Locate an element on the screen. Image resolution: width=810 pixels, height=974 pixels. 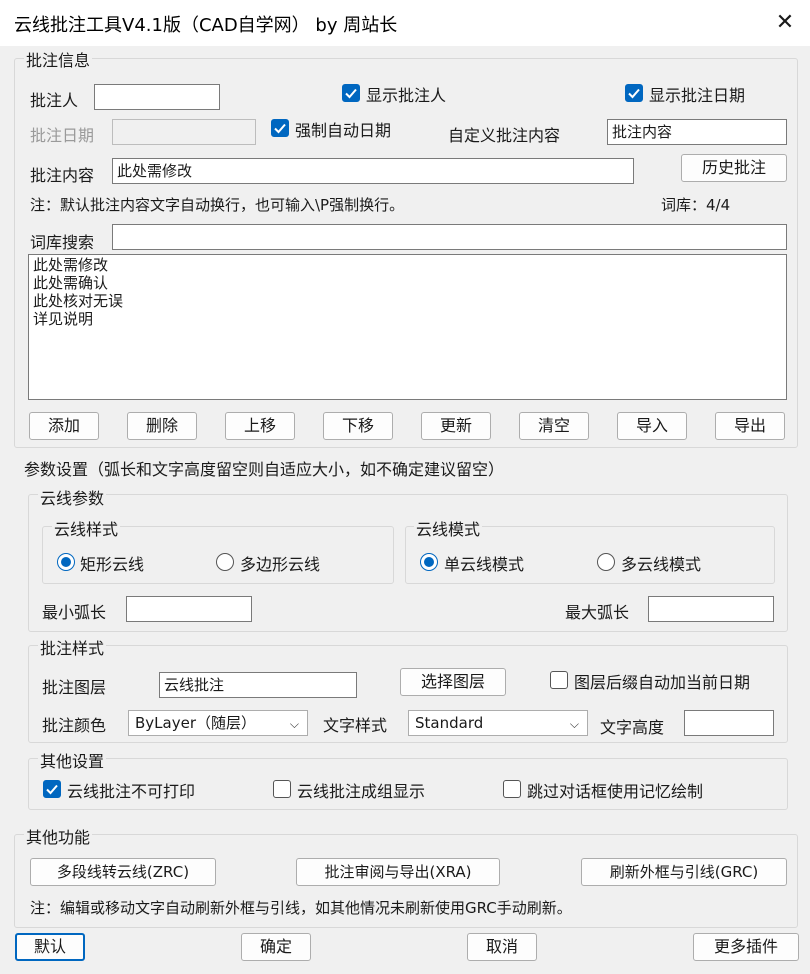
more-plugins-button: 更多插件 is located at coordinates (746, 947).